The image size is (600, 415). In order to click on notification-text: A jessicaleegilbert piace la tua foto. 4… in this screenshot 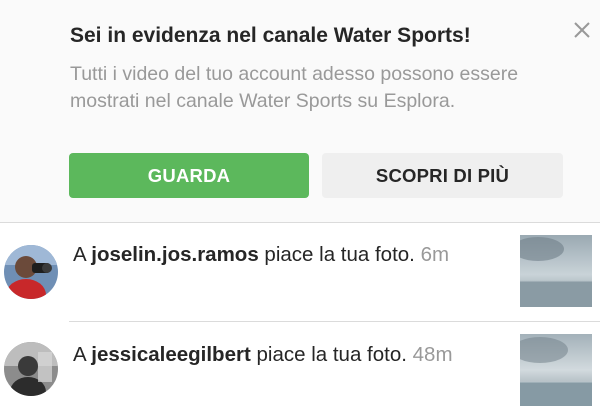, I will do `click(273, 354)`.